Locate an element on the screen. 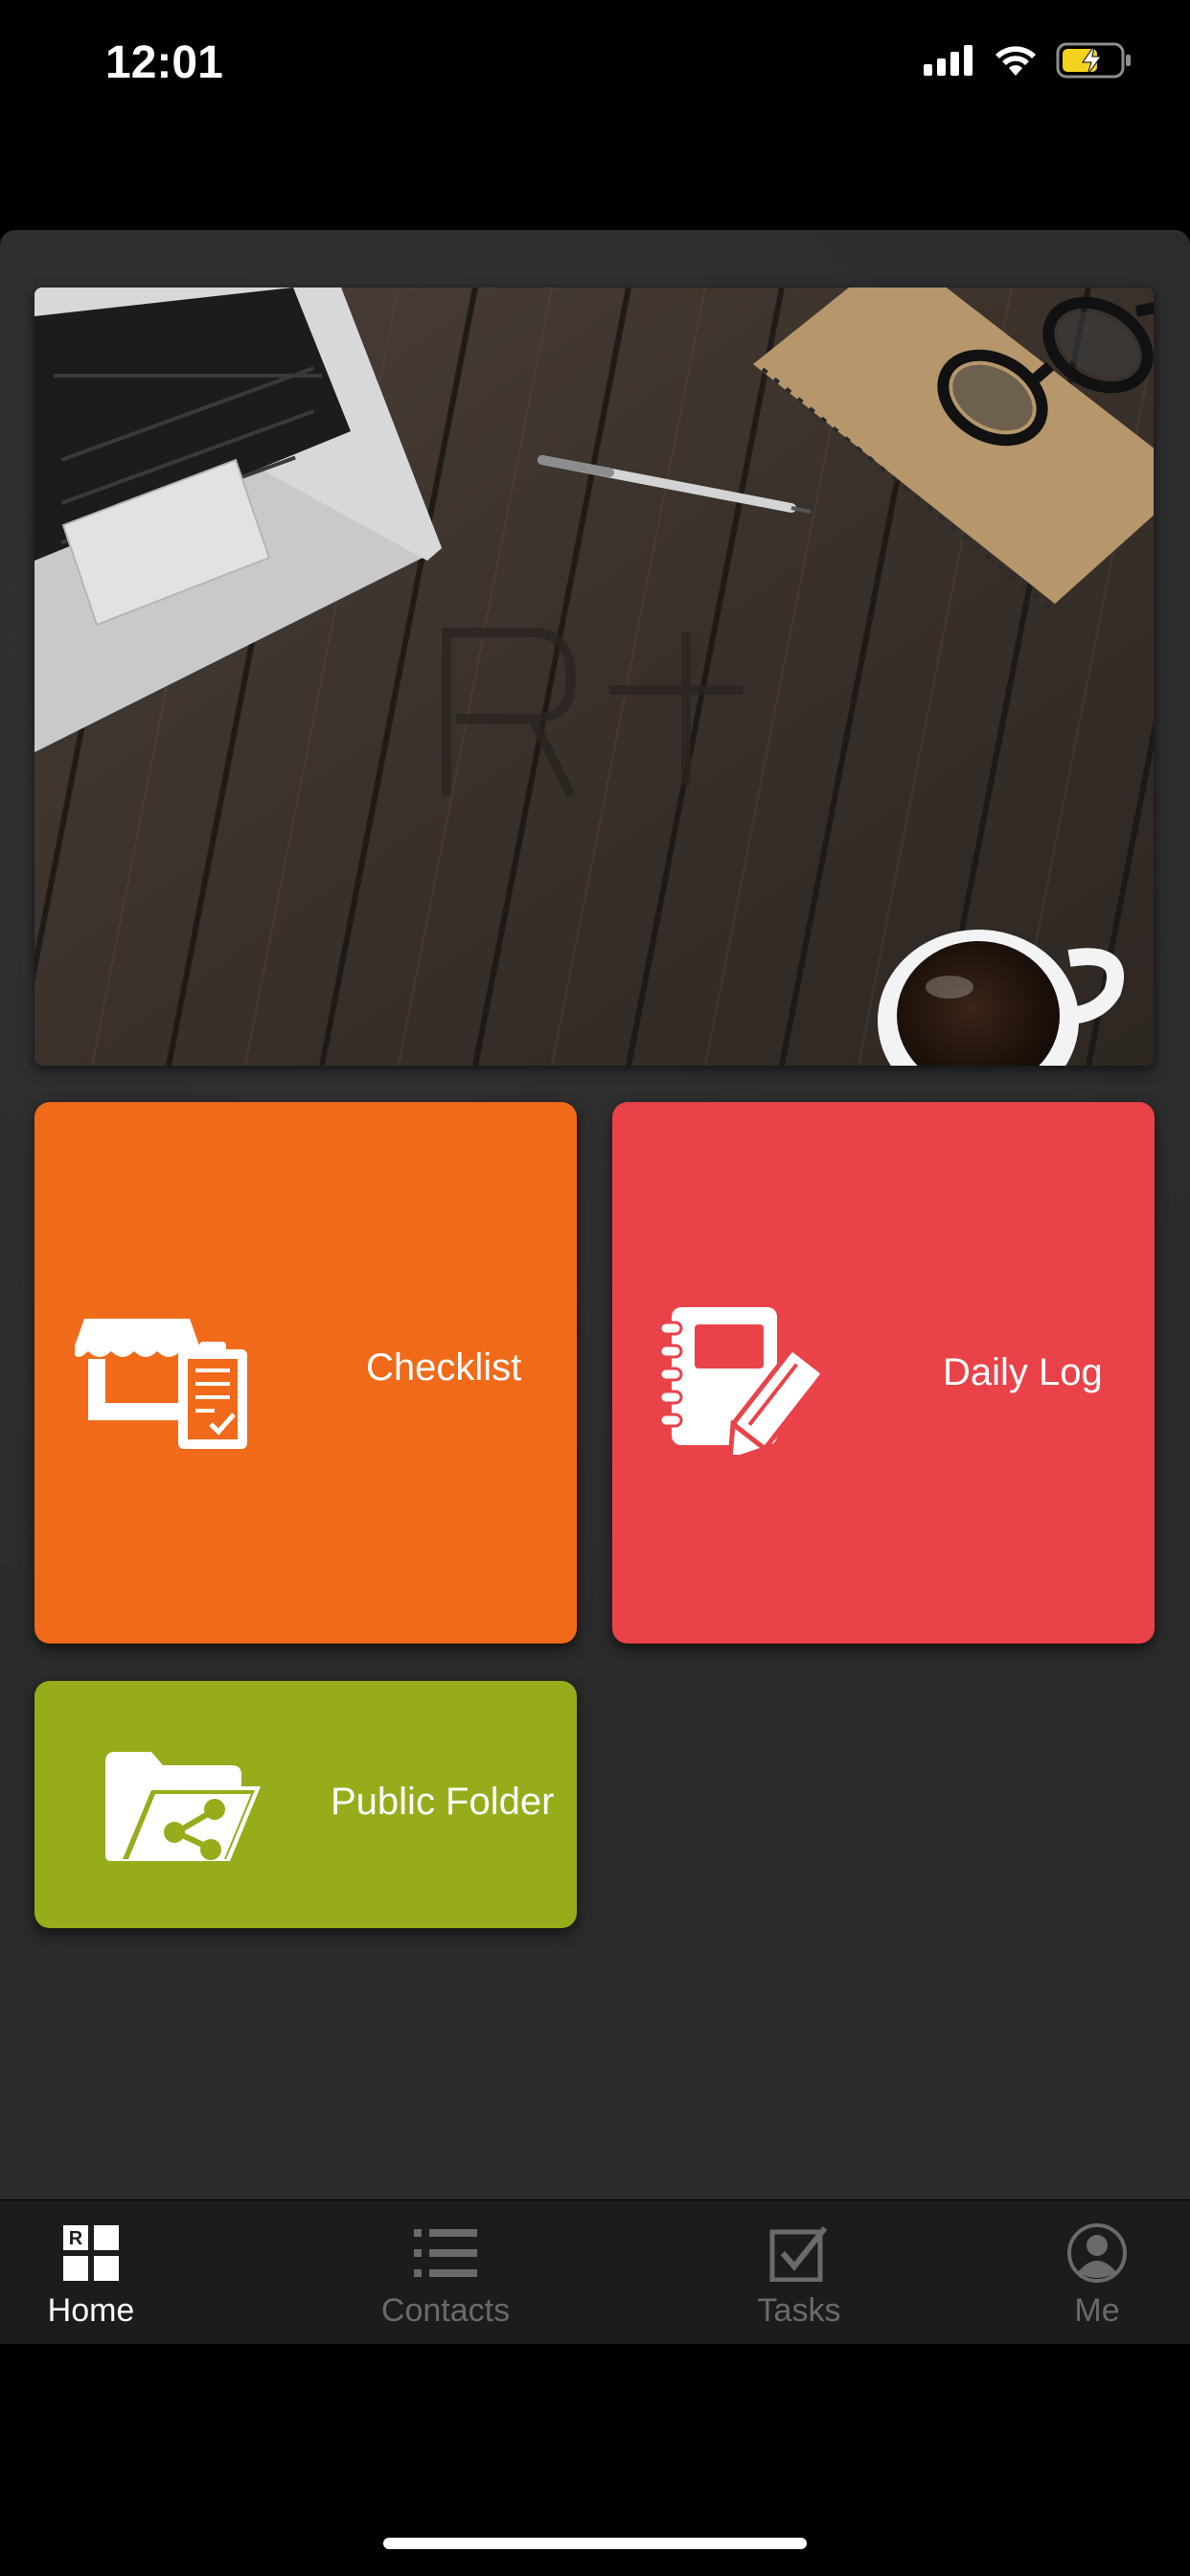 Image resolution: width=1190 pixels, height=2576 pixels. tab-home: R Home is located at coordinates (120, 2272).